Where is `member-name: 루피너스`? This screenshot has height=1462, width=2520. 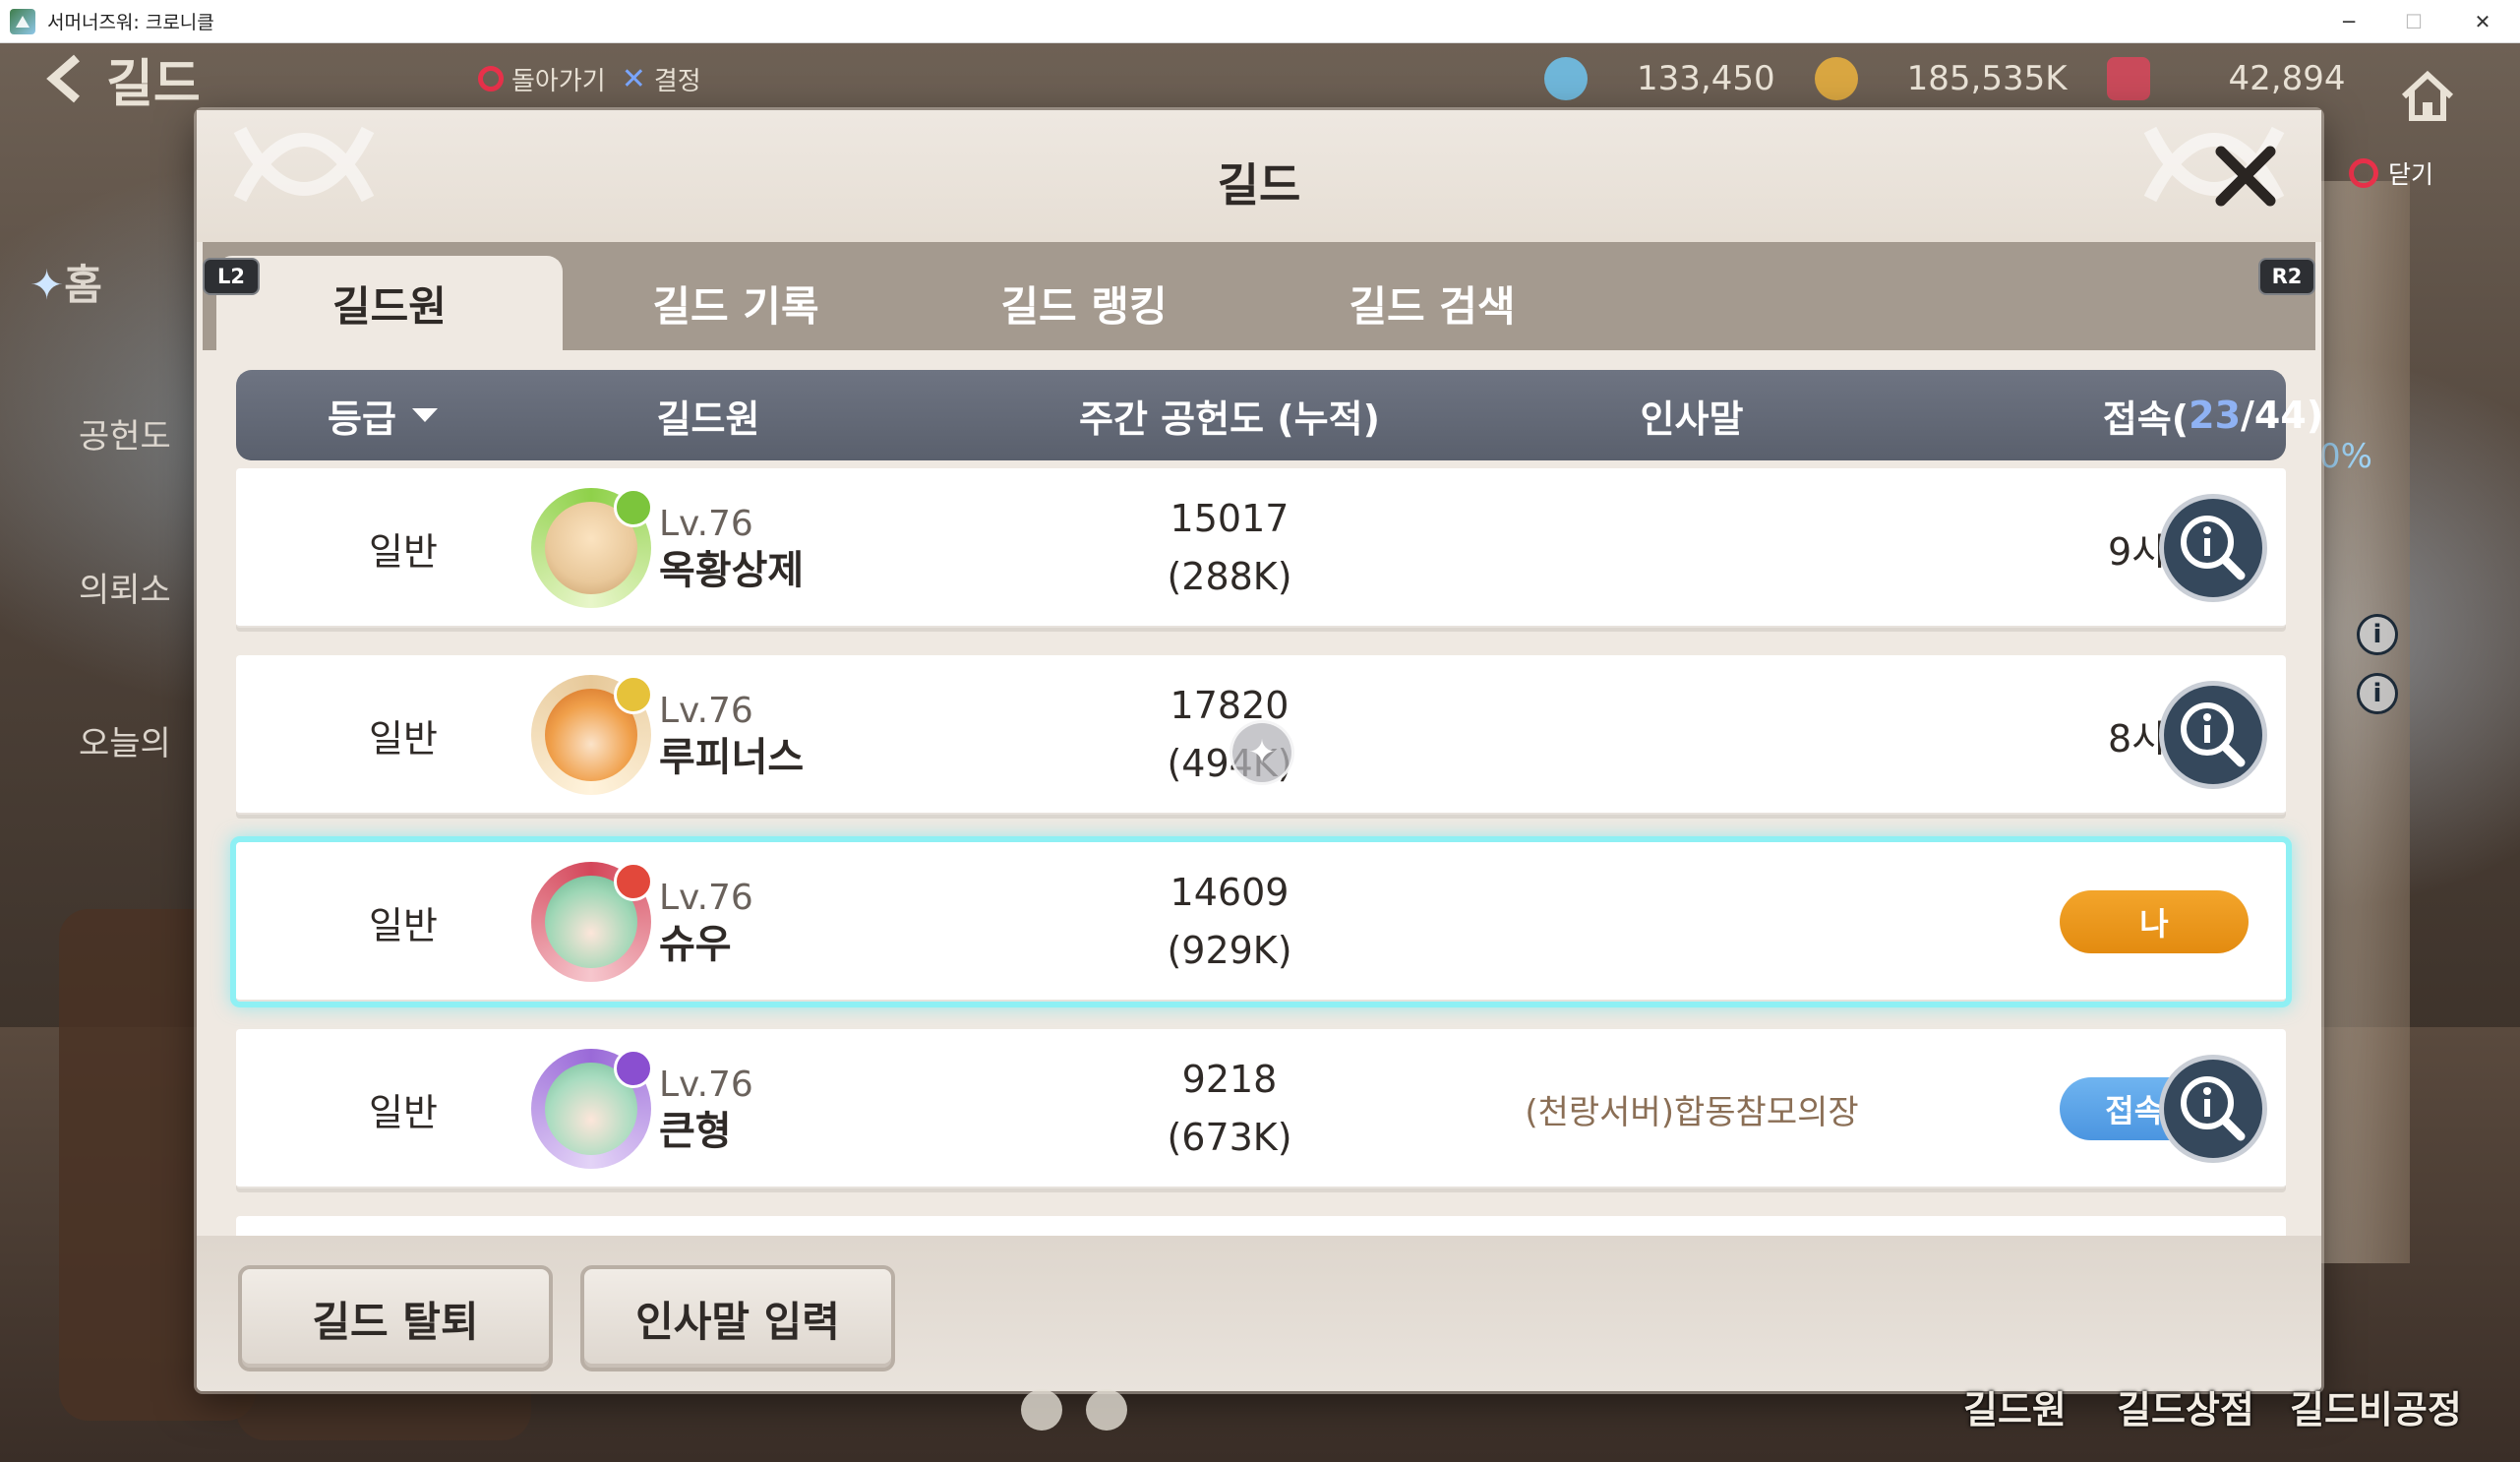 member-name: 루피너스 is located at coordinates (732, 757).